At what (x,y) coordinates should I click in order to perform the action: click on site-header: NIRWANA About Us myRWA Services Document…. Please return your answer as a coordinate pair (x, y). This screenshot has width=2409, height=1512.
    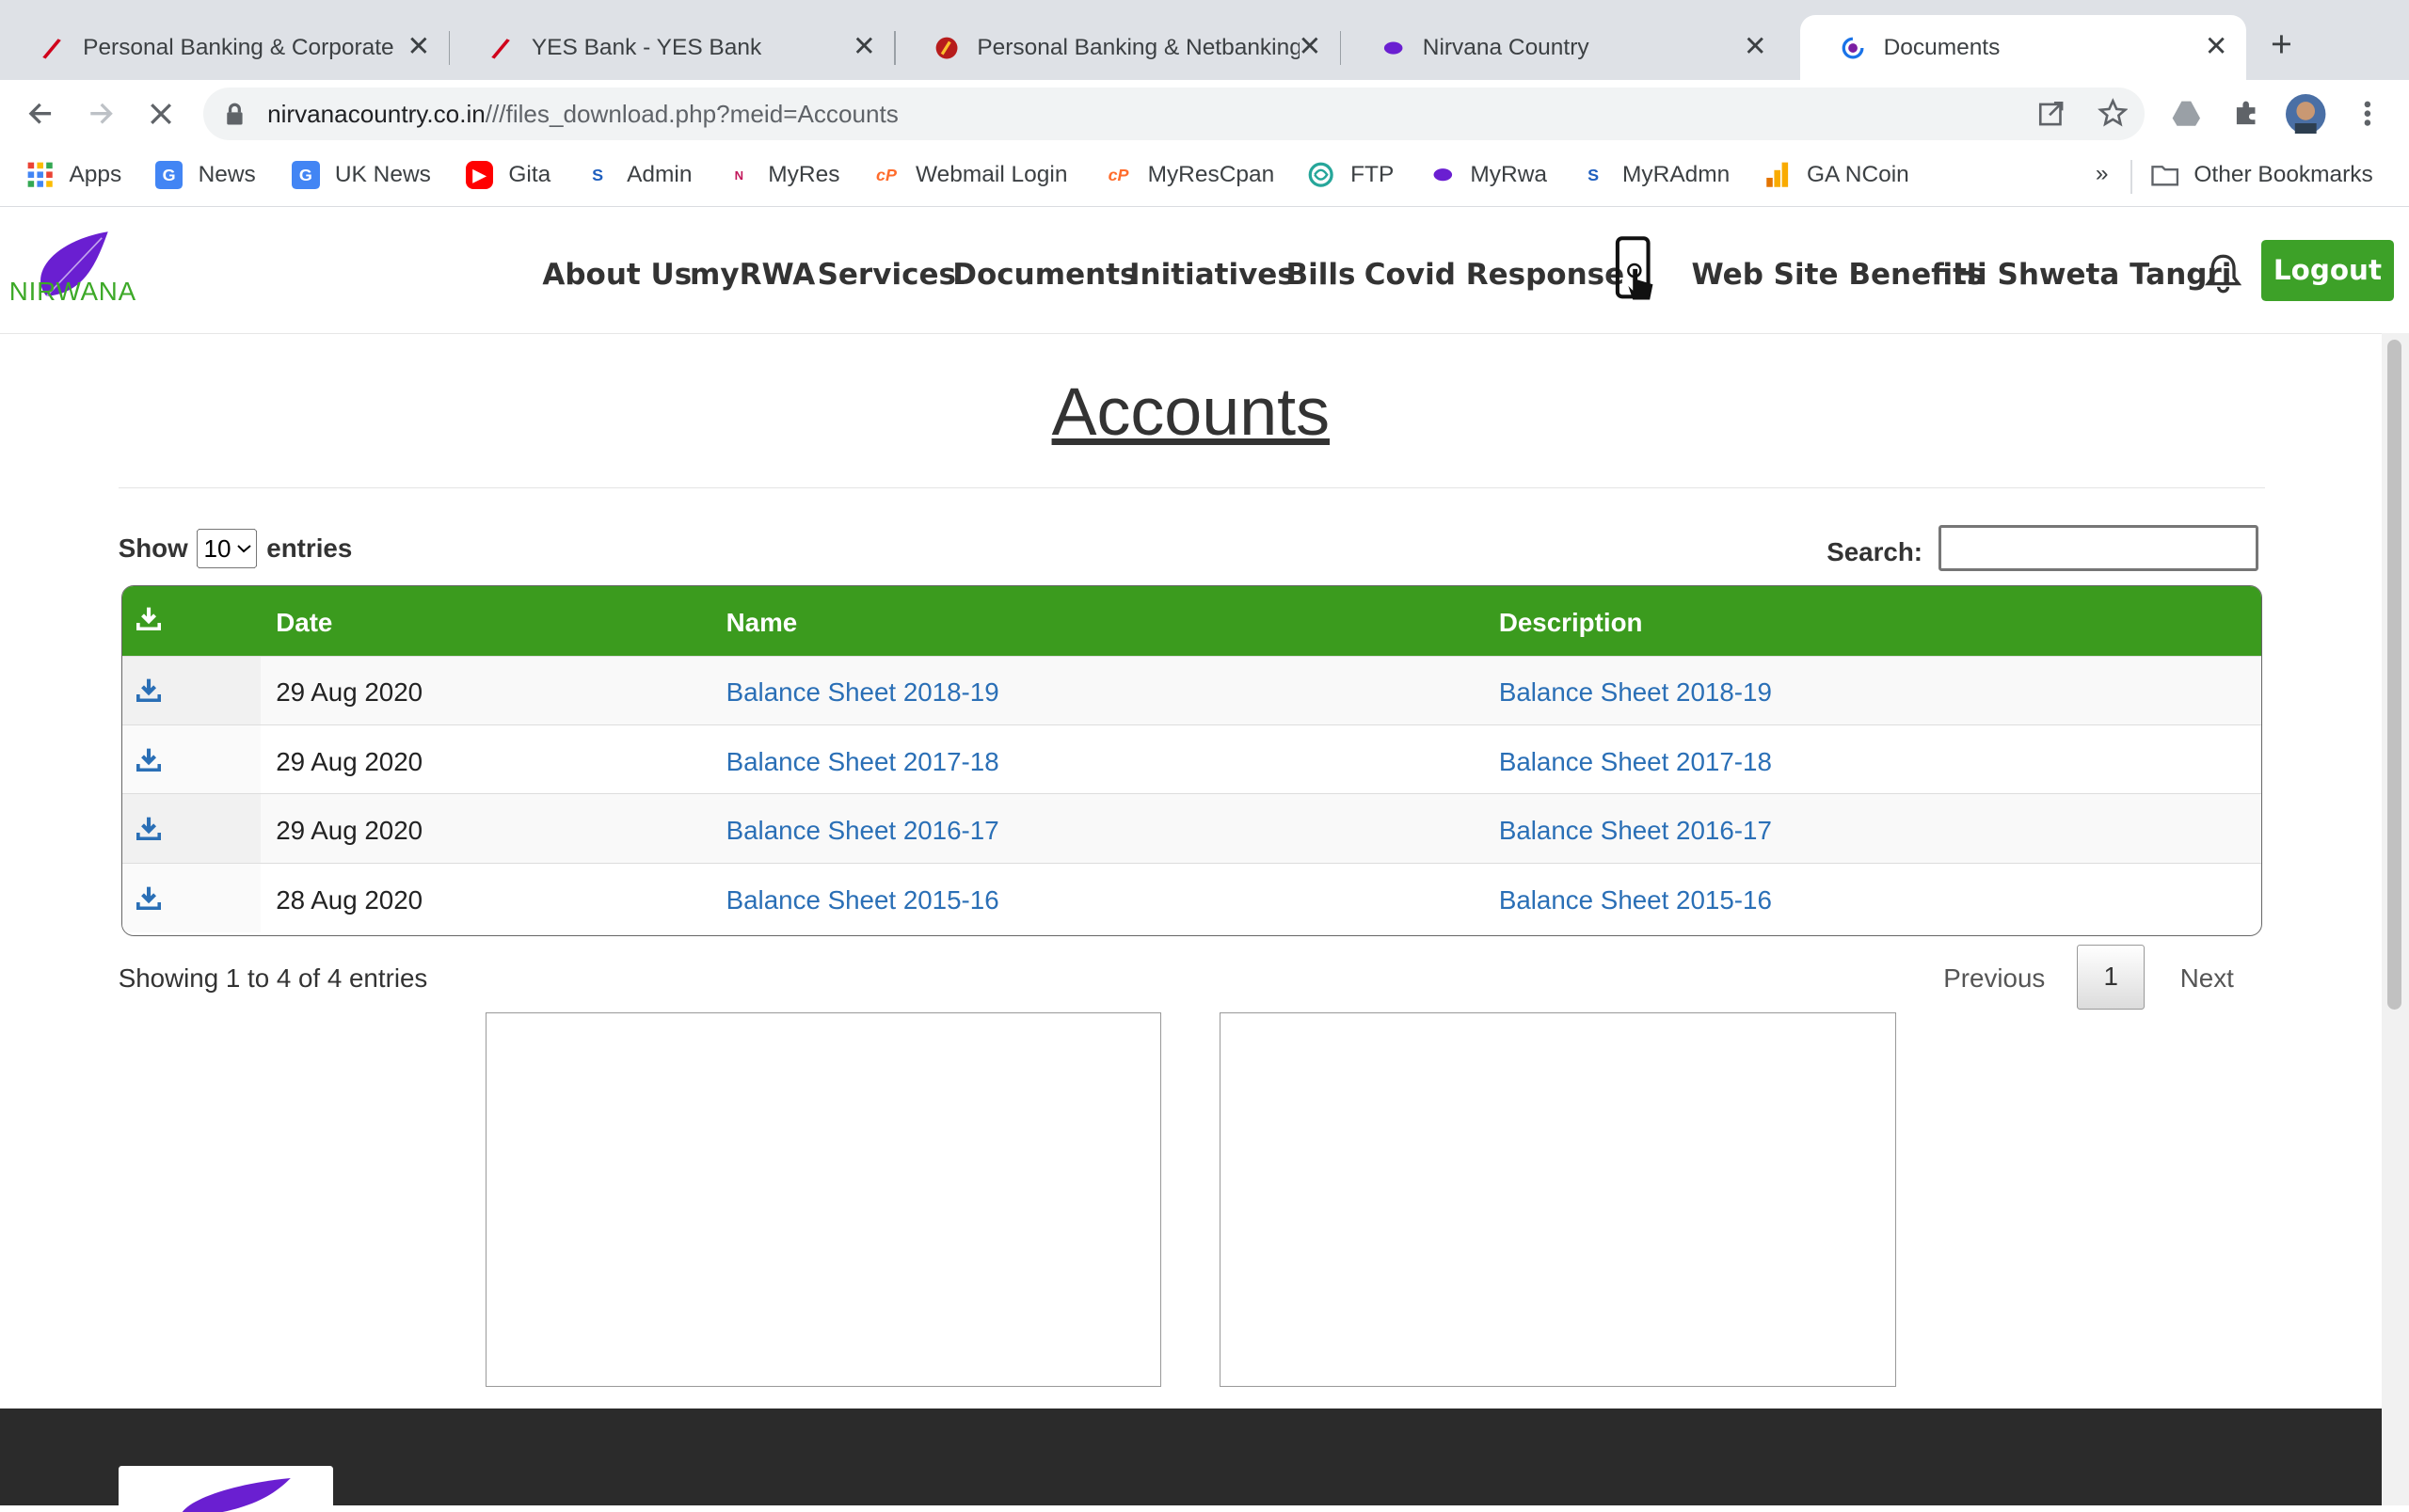
    Looking at the image, I should click on (1205, 271).